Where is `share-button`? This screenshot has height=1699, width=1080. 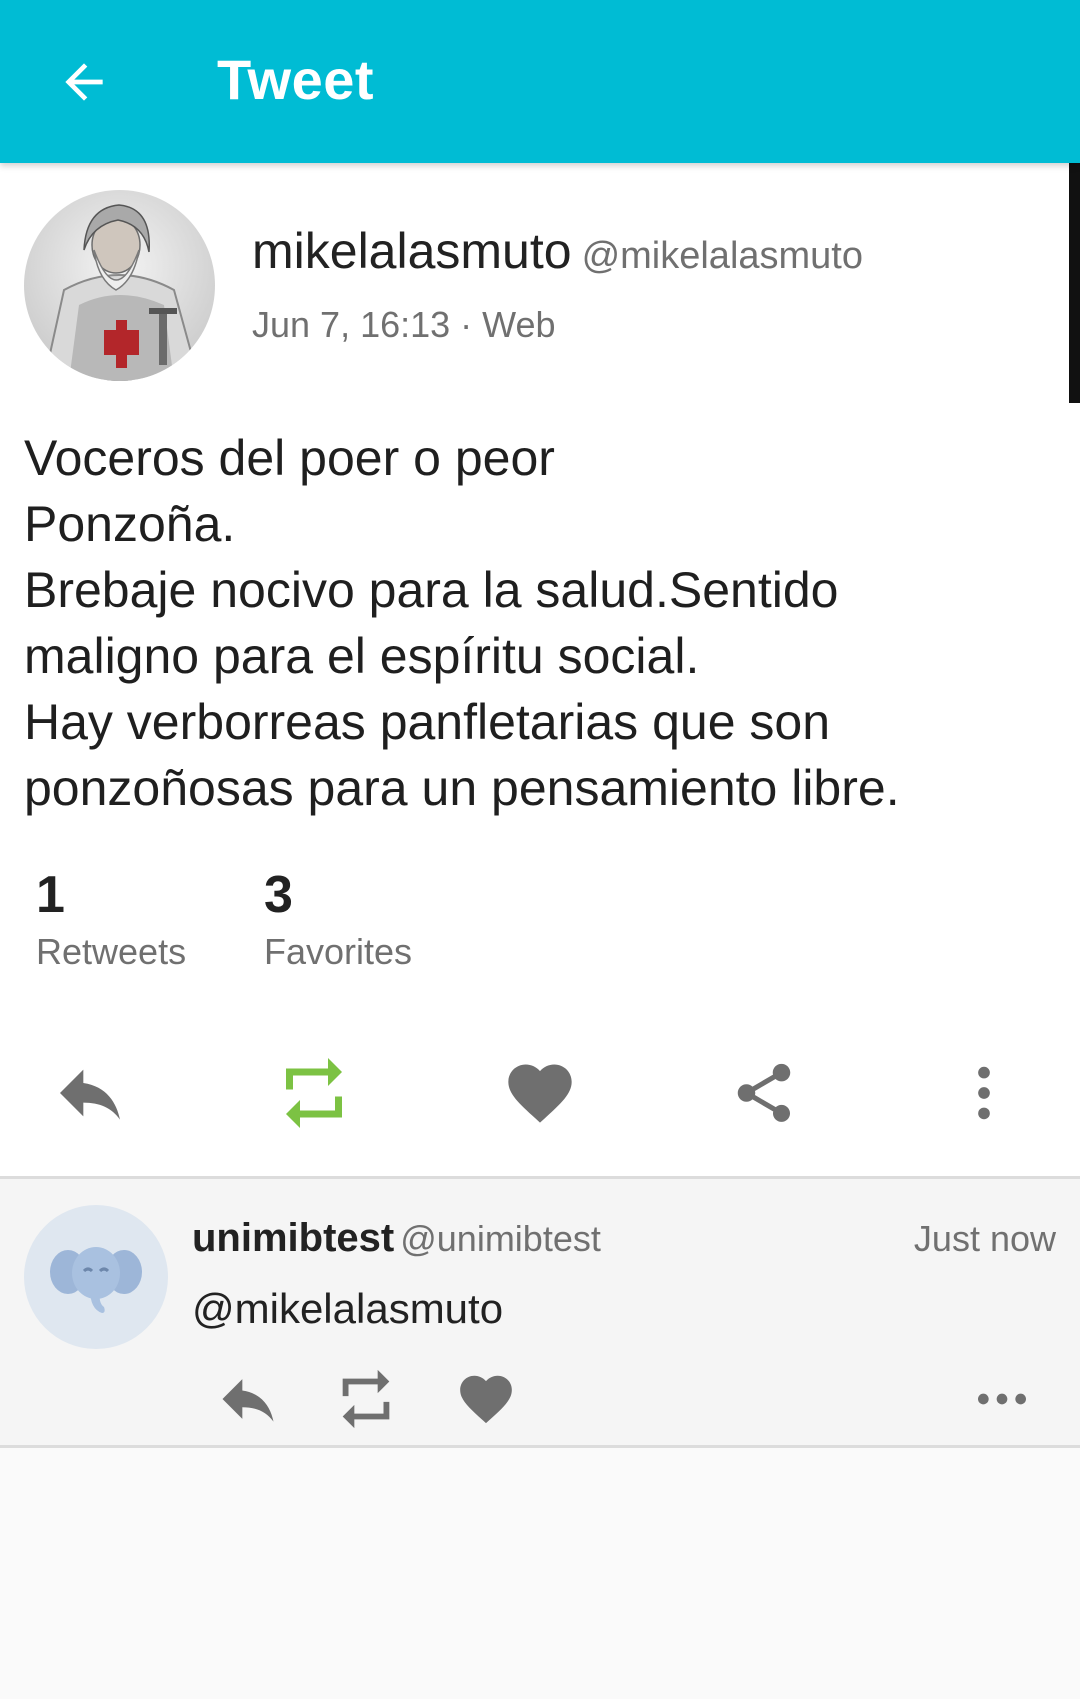
share-button is located at coordinates (764, 1093).